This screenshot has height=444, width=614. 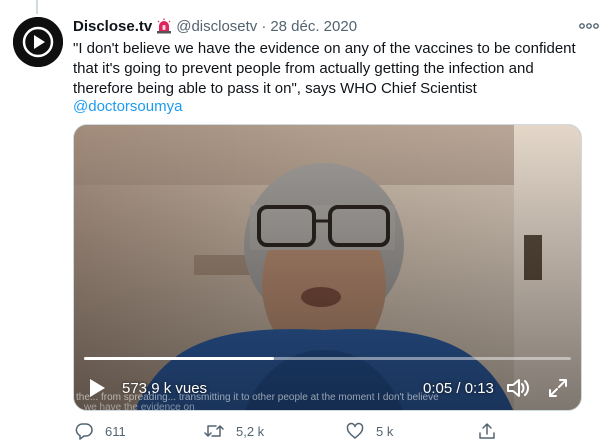 I want to click on more-icon, so click(x=589, y=26).